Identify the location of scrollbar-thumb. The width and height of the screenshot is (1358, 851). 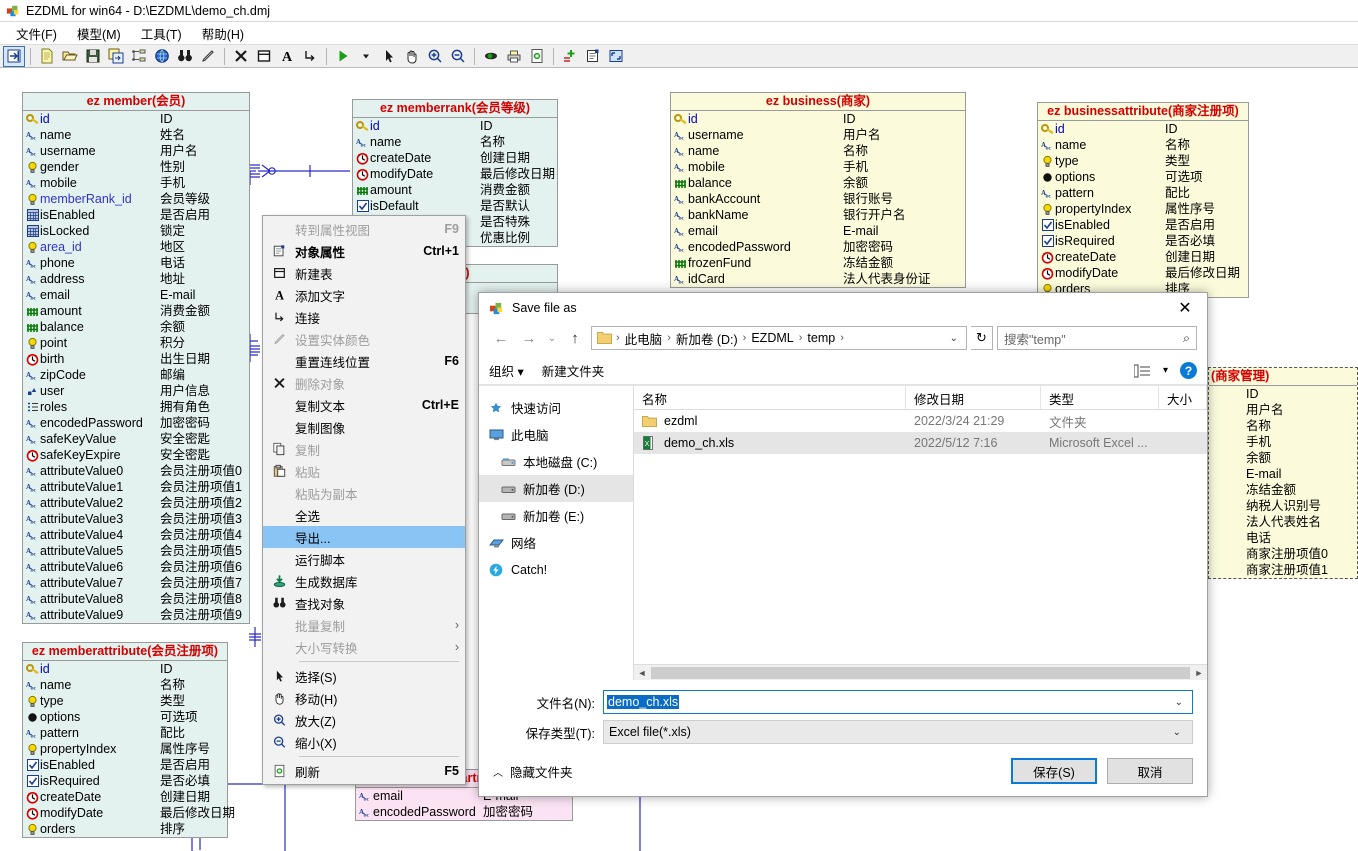
(920, 672).